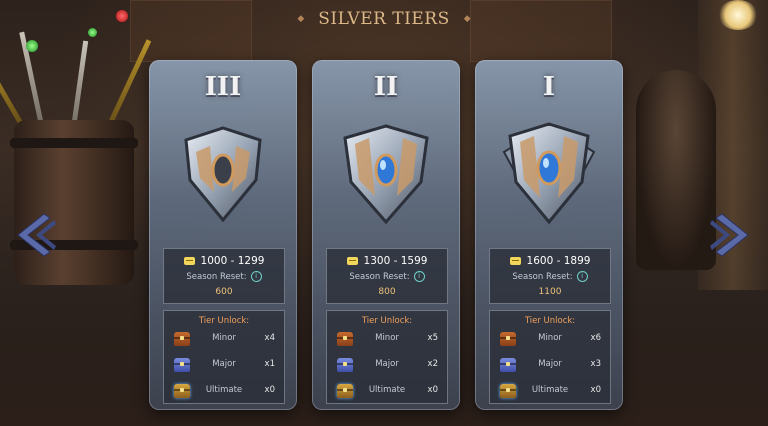  Describe the element at coordinates (558, 261) in the screenshot. I see `rank-range-text: 1600 - 1899` at that location.